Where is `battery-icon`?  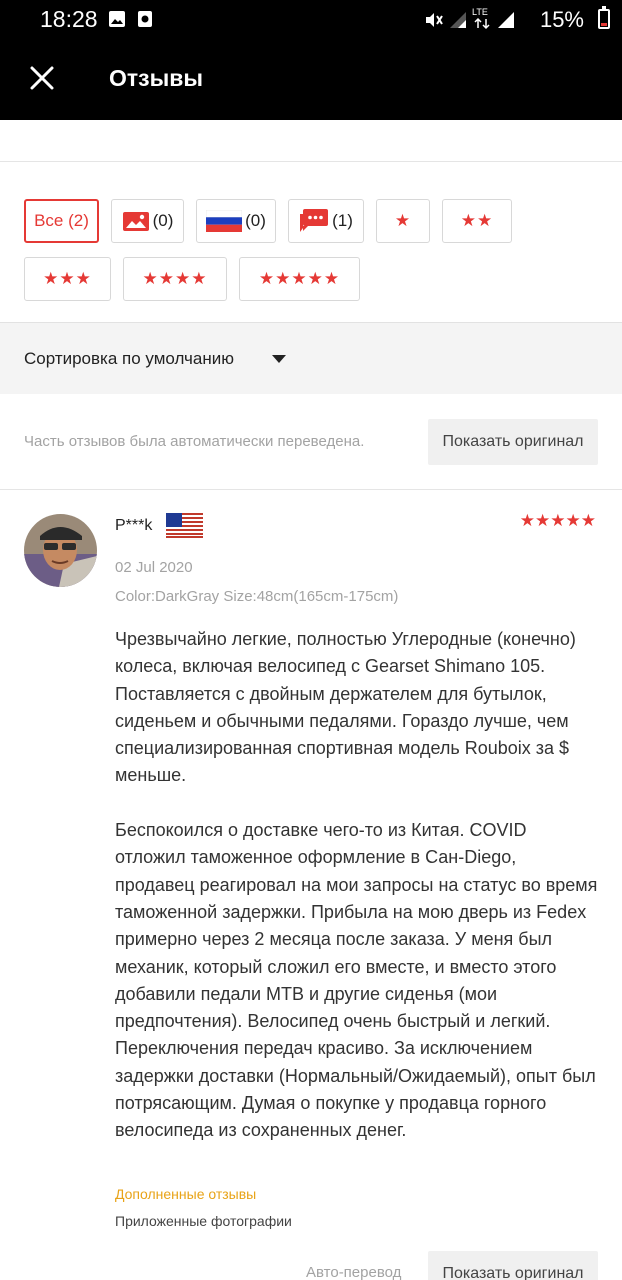 battery-icon is located at coordinates (604, 17).